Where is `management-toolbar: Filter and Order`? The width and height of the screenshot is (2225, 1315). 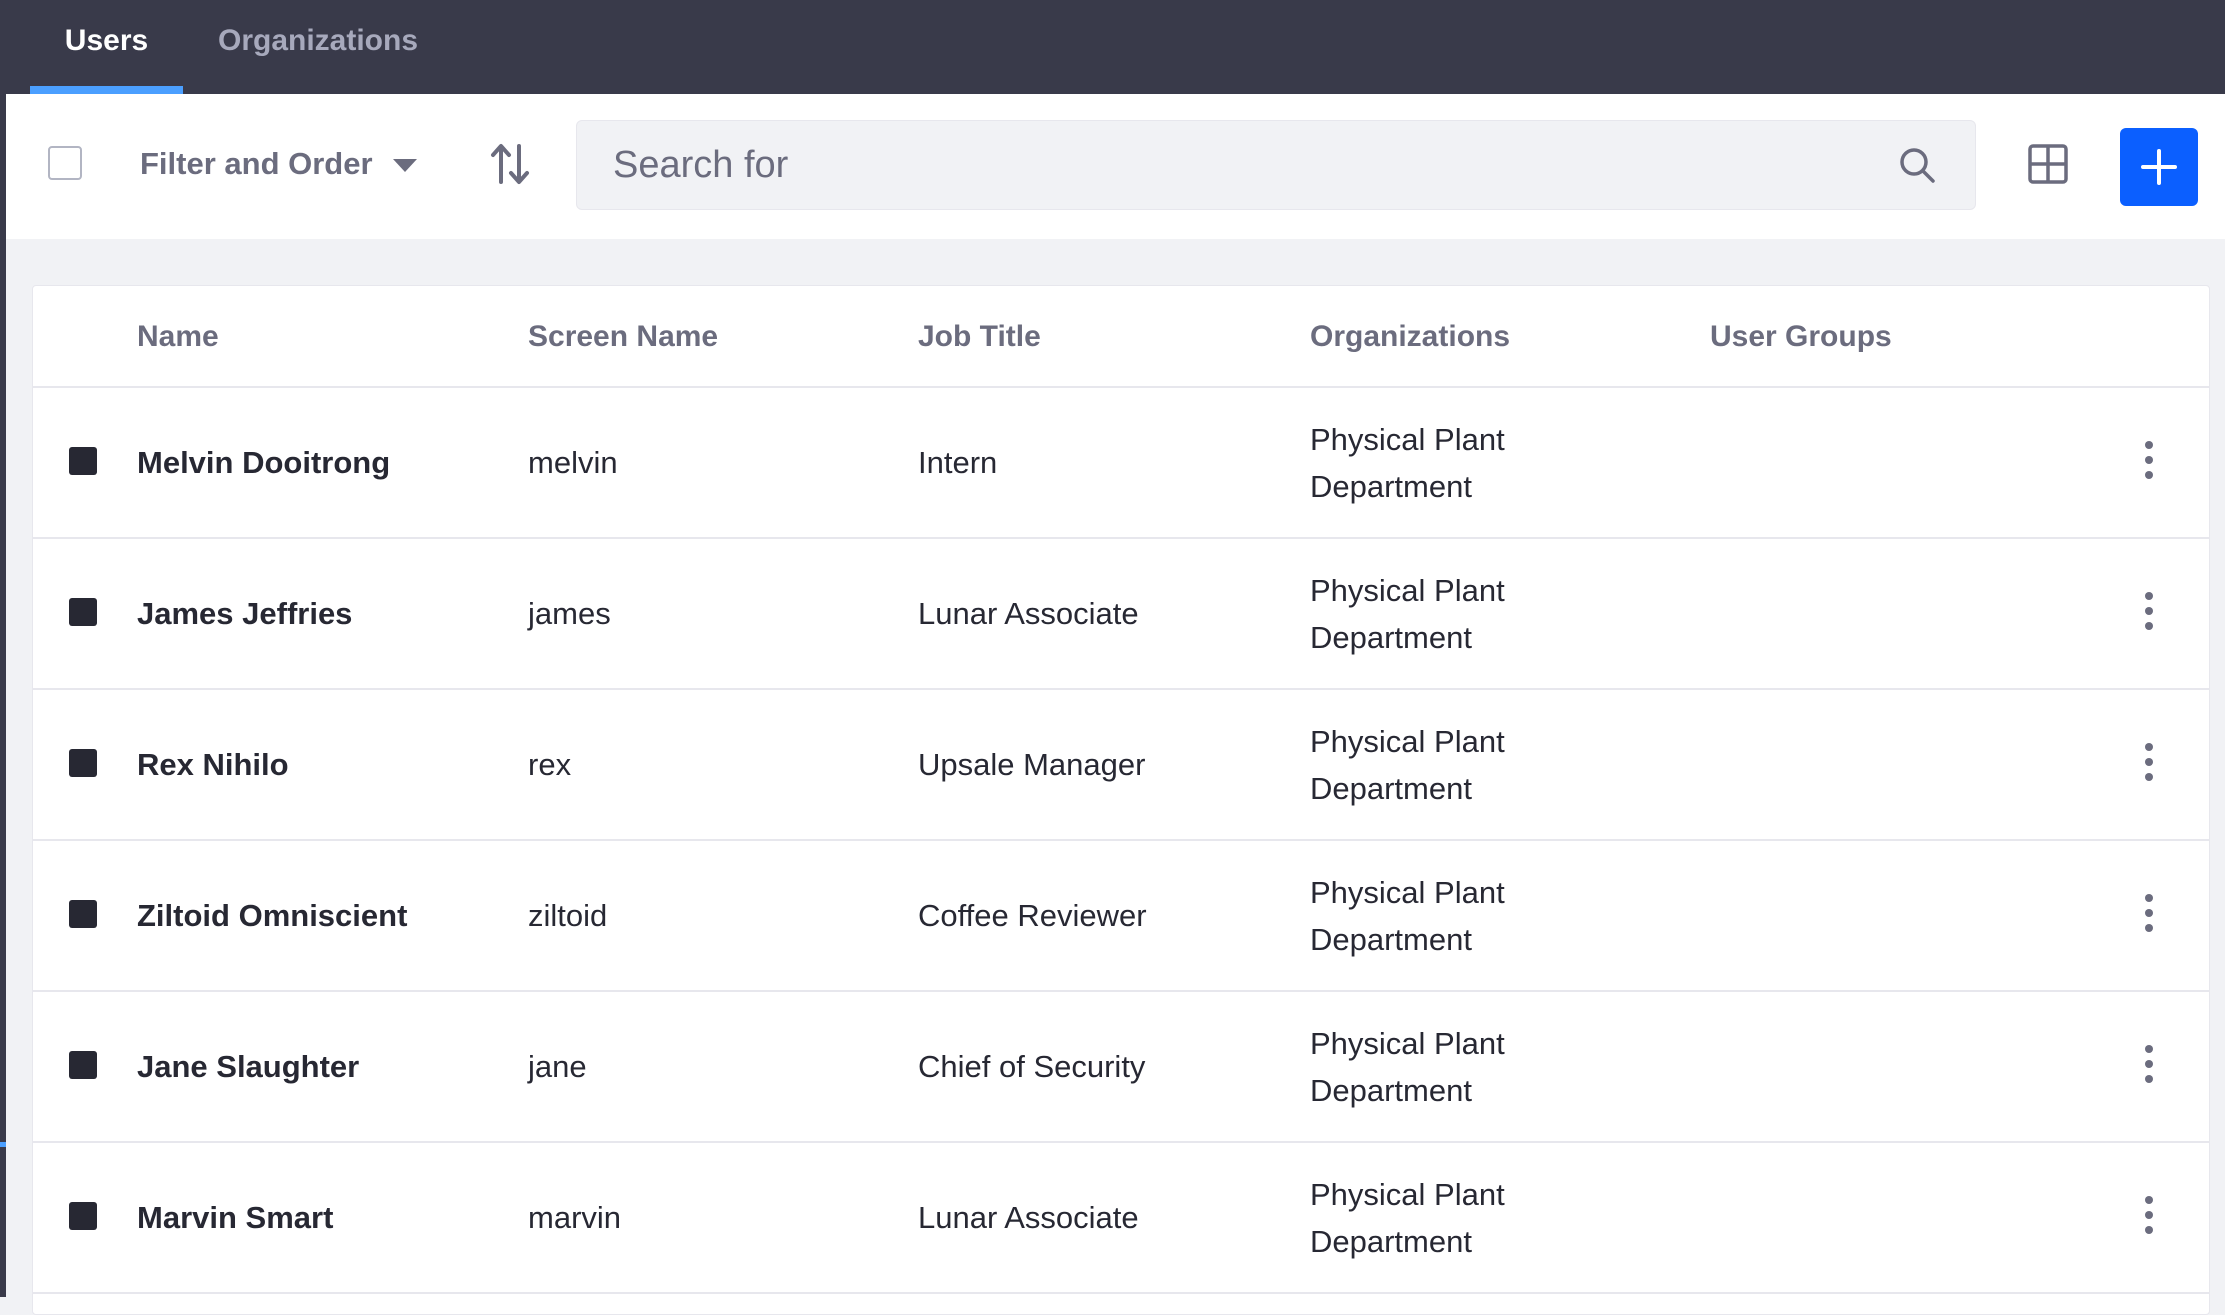
management-toolbar: Filter and Order is located at coordinates (1115, 166).